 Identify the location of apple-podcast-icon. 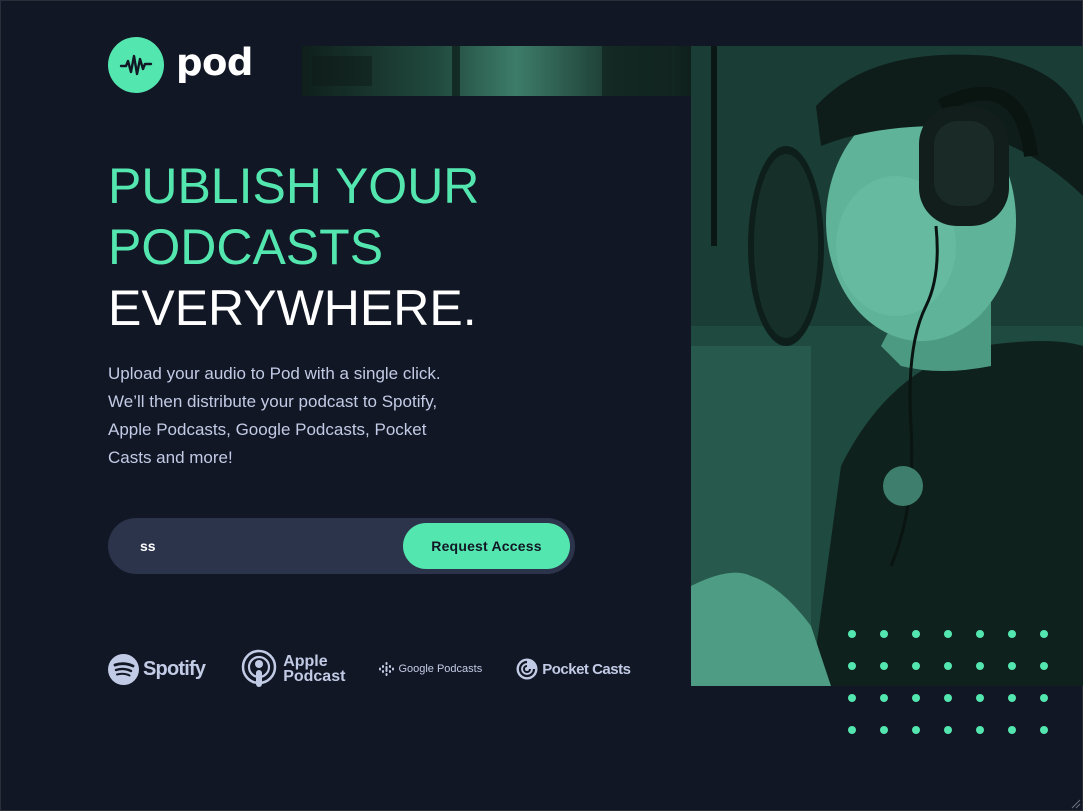
(259, 668).